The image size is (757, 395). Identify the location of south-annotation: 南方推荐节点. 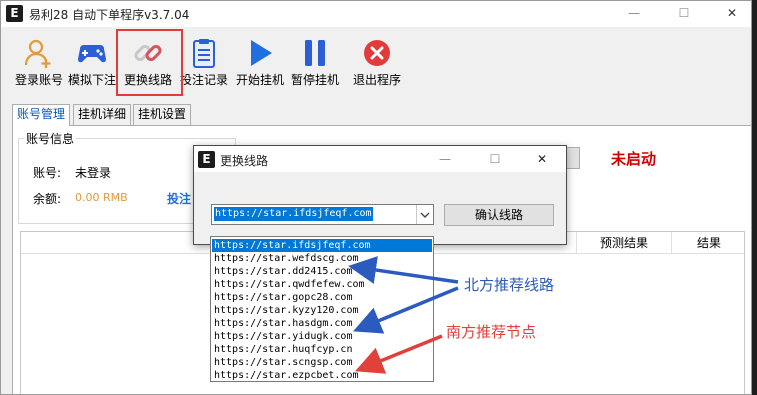
(491, 332).